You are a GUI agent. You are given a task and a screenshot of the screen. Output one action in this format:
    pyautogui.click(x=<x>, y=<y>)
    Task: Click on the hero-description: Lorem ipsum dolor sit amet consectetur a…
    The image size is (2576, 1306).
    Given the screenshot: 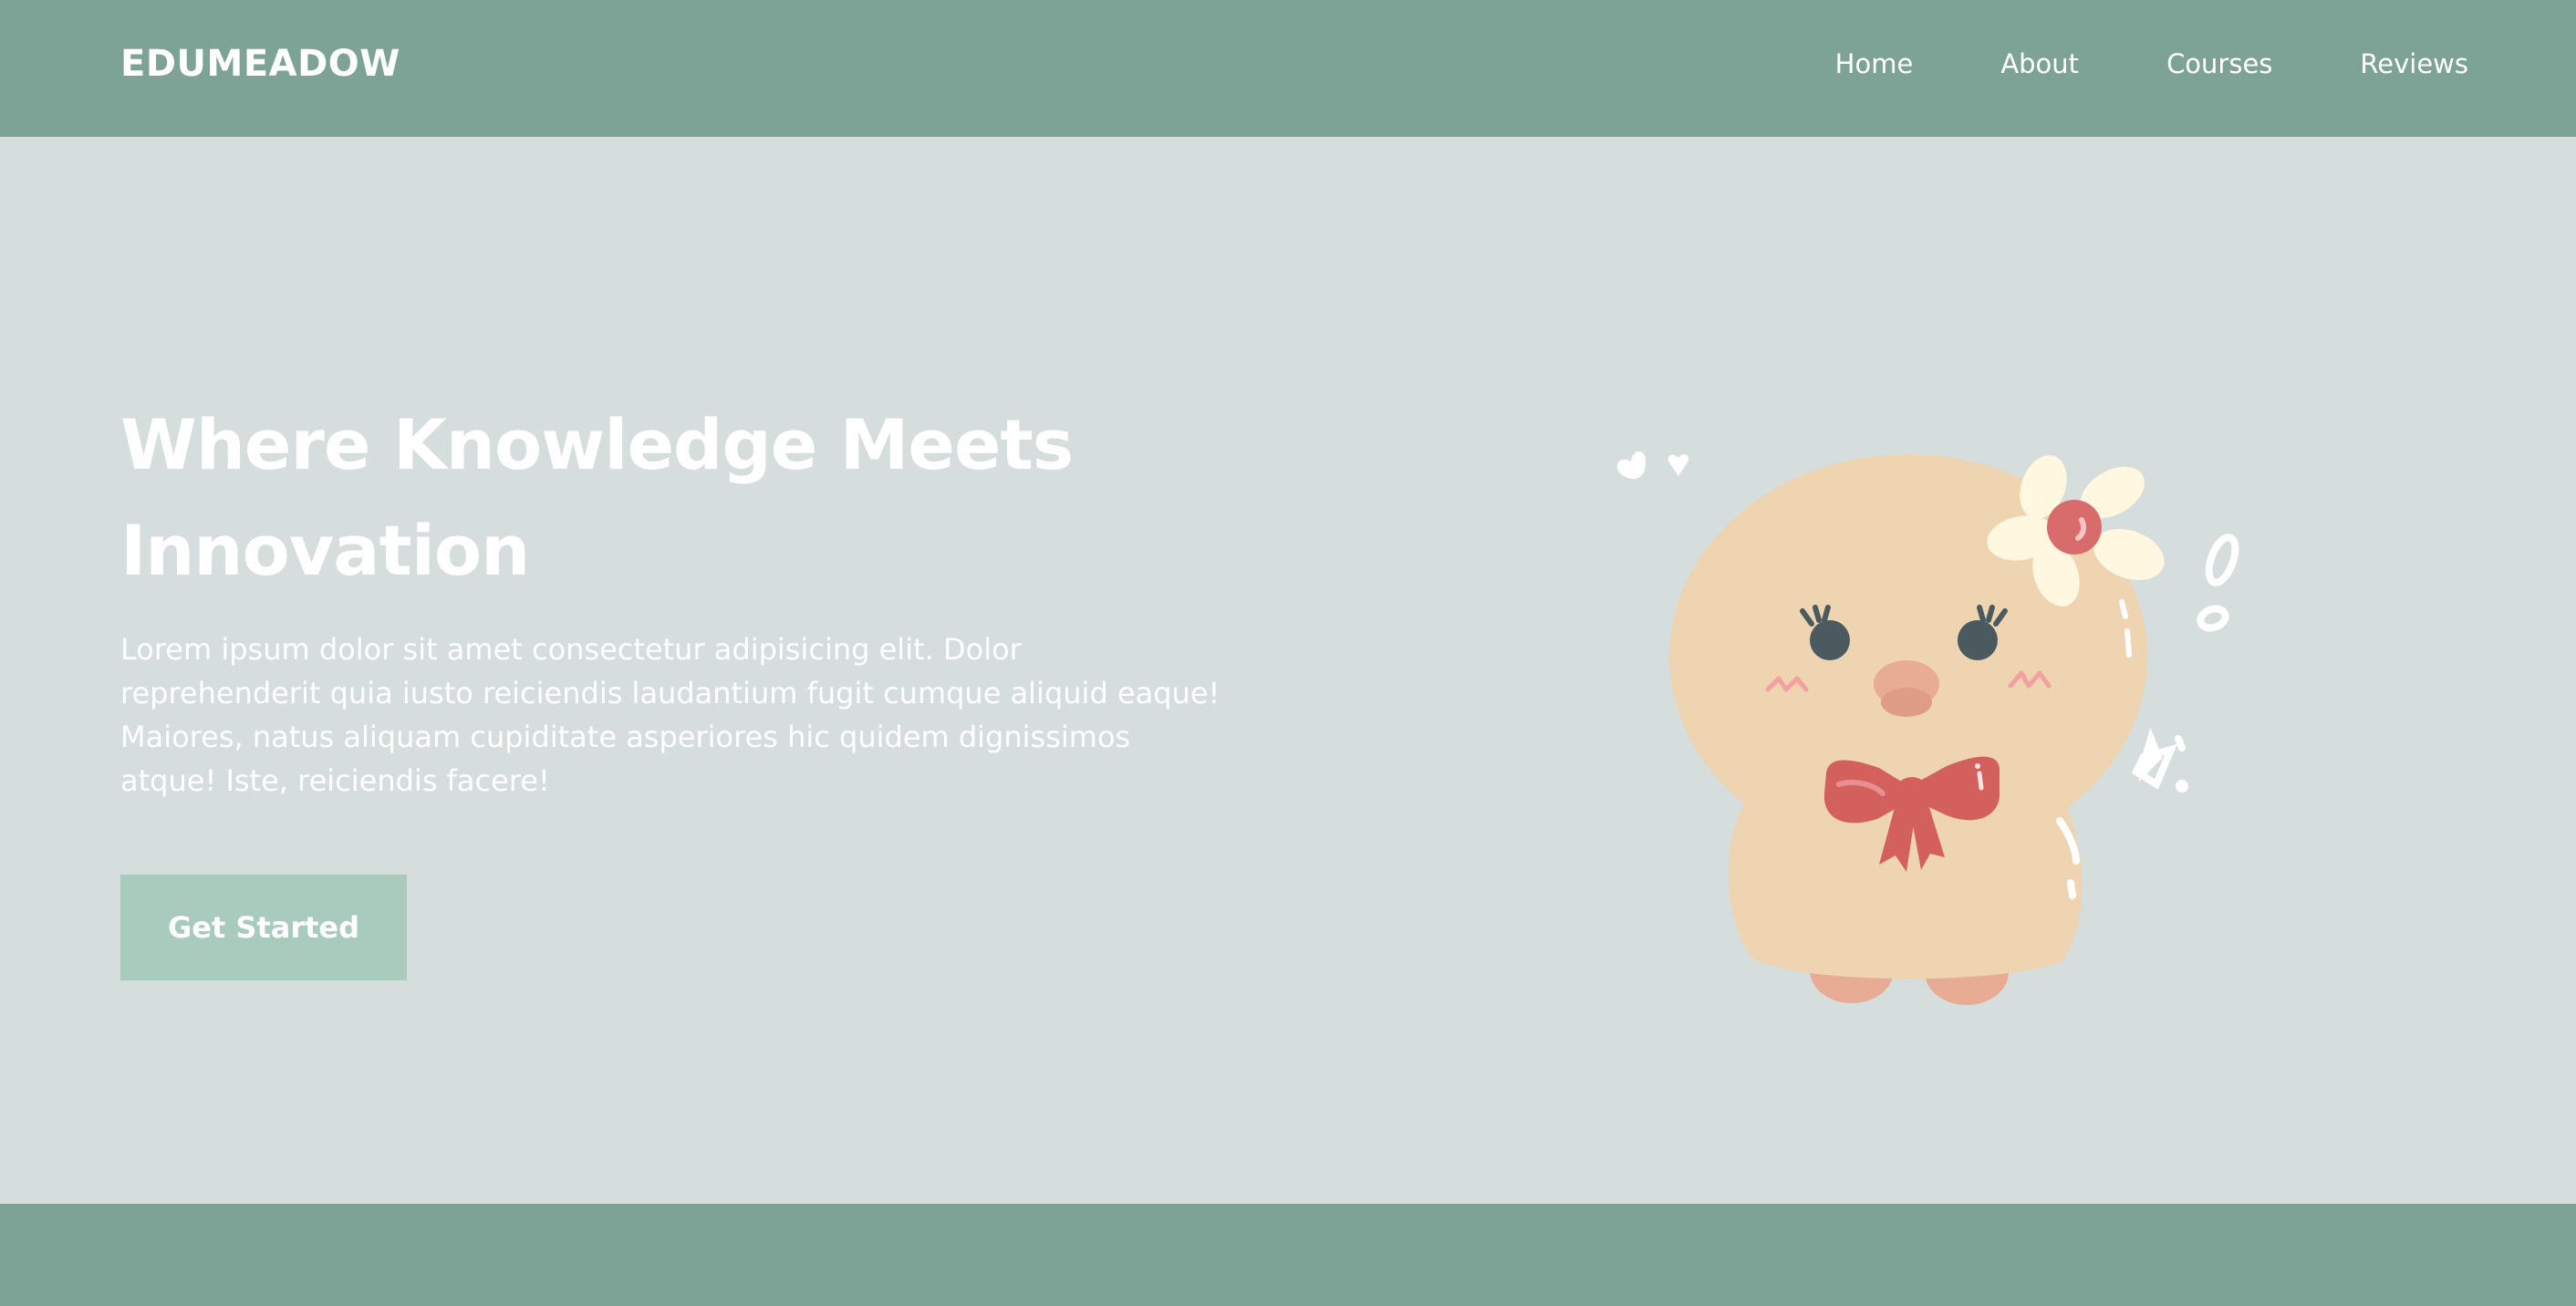 What is the action you would take?
    pyautogui.click(x=670, y=715)
    